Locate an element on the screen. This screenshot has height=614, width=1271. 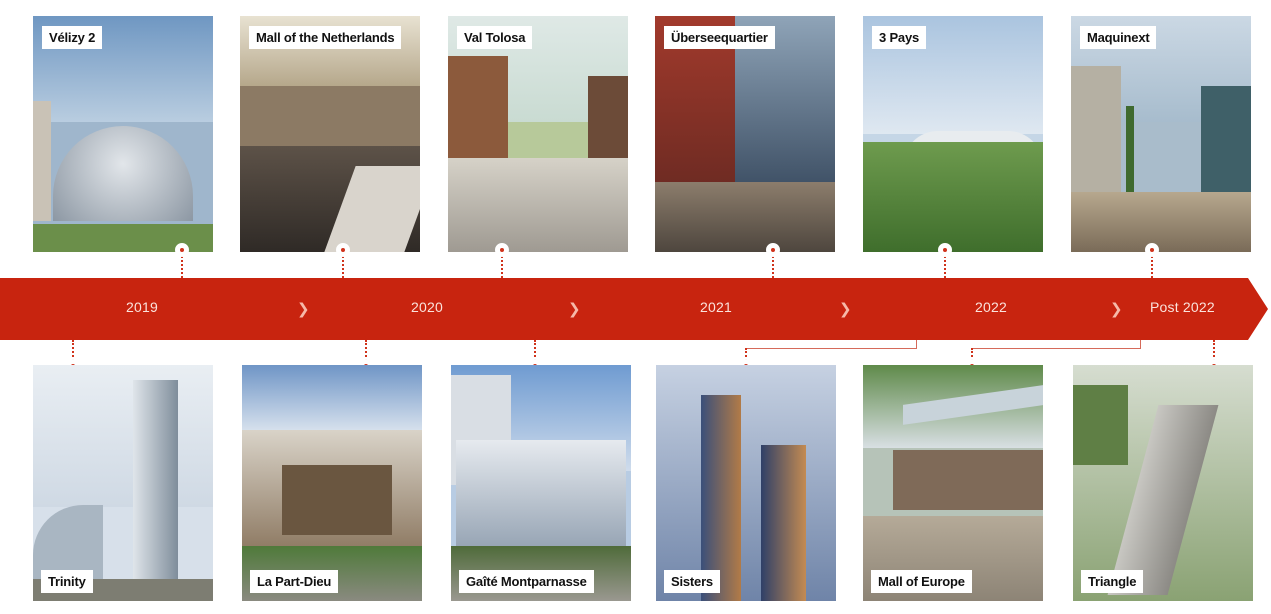
project-card-uberseequartier: Überseequartier is located at coordinates (745, 134).